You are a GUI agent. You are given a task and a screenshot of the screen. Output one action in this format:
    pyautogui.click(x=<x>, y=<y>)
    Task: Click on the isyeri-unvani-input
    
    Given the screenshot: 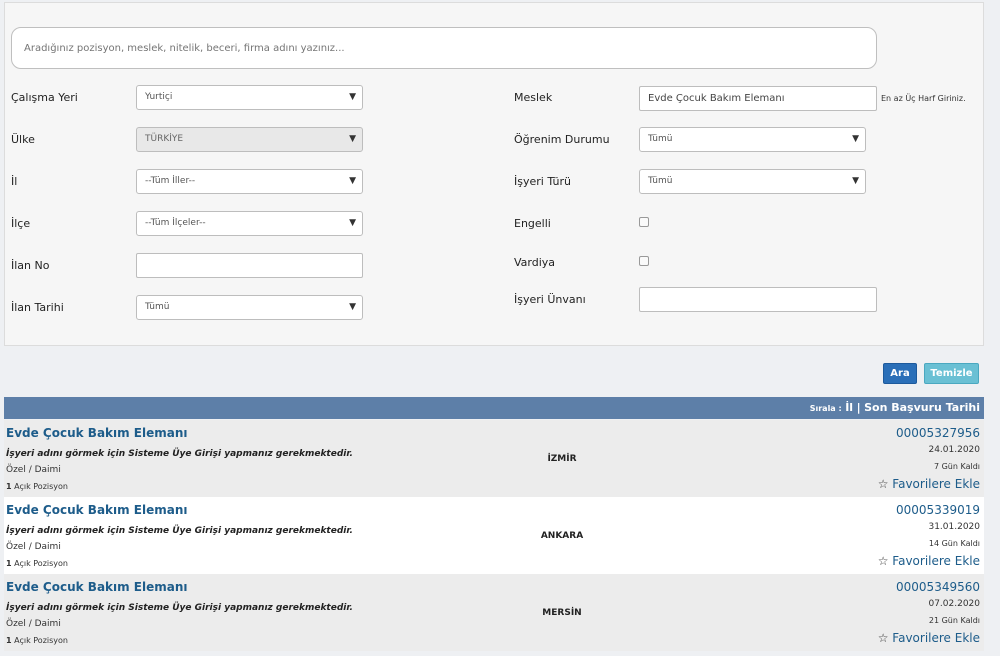 What is the action you would take?
    pyautogui.click(x=758, y=299)
    